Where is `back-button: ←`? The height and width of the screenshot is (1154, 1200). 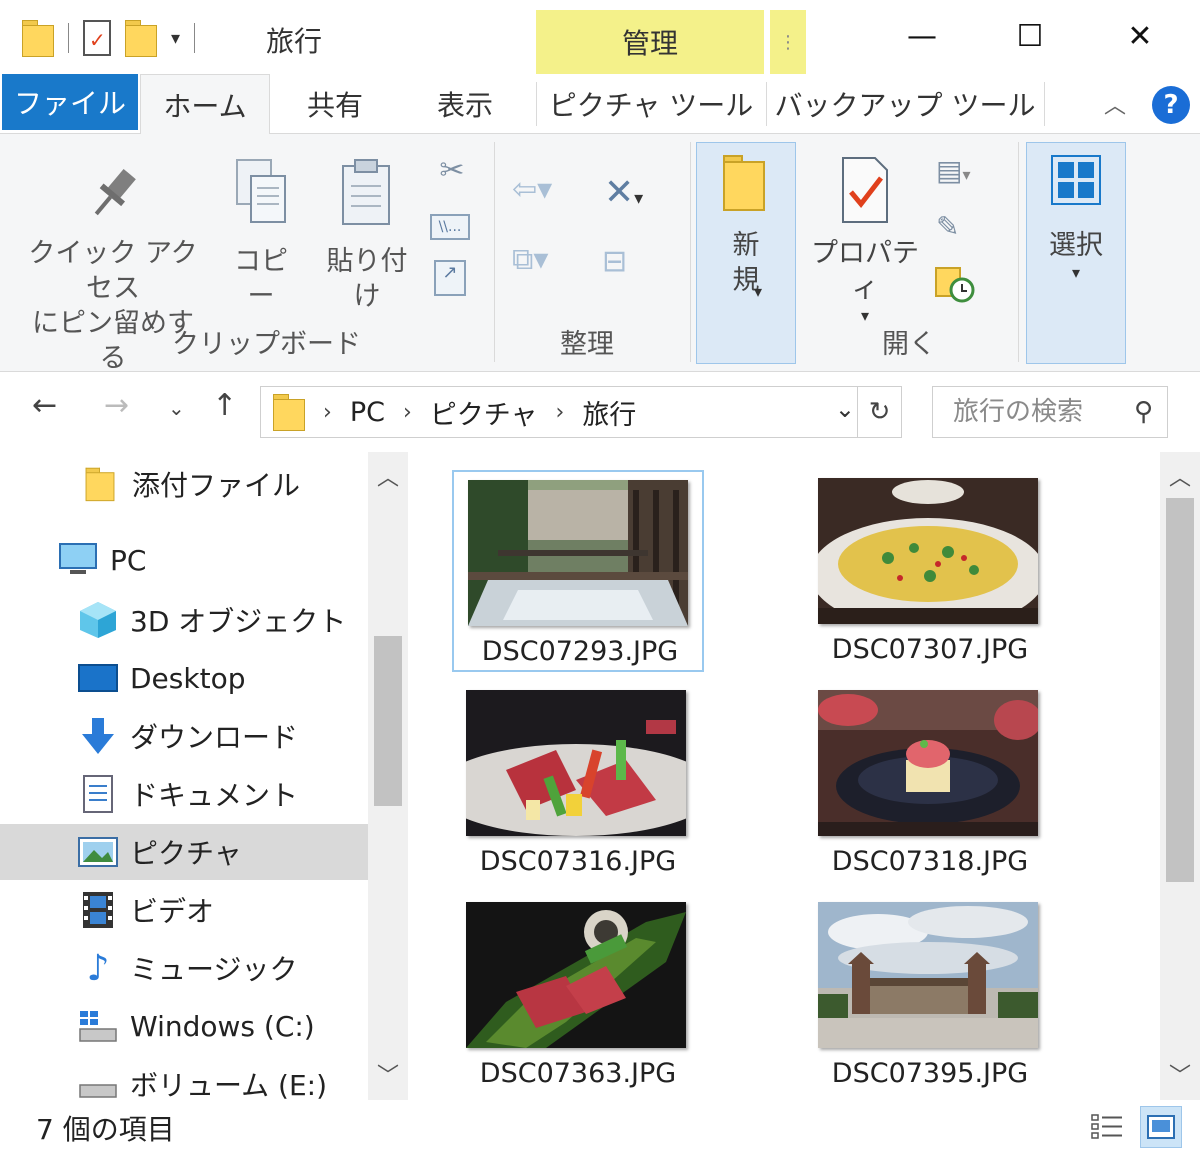 back-button: ← is located at coordinates (44, 405).